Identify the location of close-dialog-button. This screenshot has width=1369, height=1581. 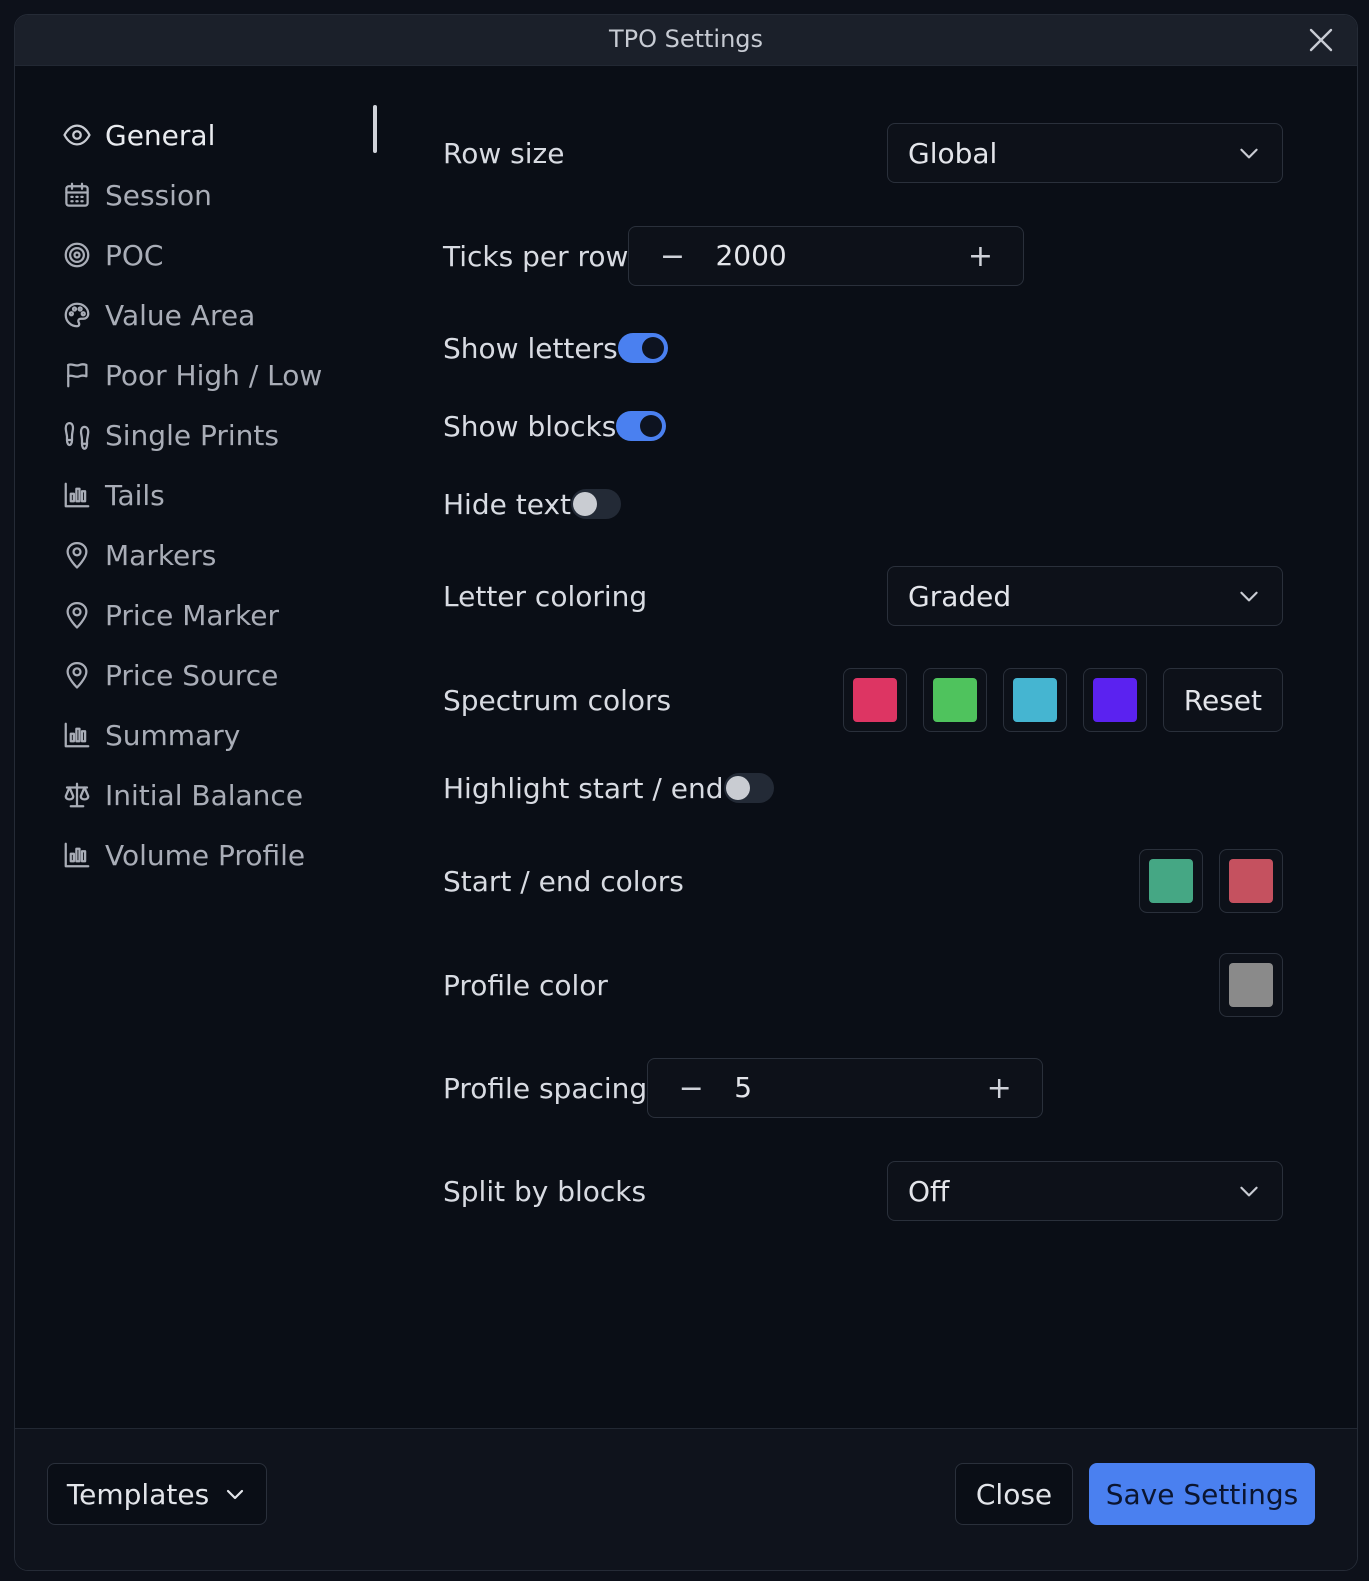
(1321, 40).